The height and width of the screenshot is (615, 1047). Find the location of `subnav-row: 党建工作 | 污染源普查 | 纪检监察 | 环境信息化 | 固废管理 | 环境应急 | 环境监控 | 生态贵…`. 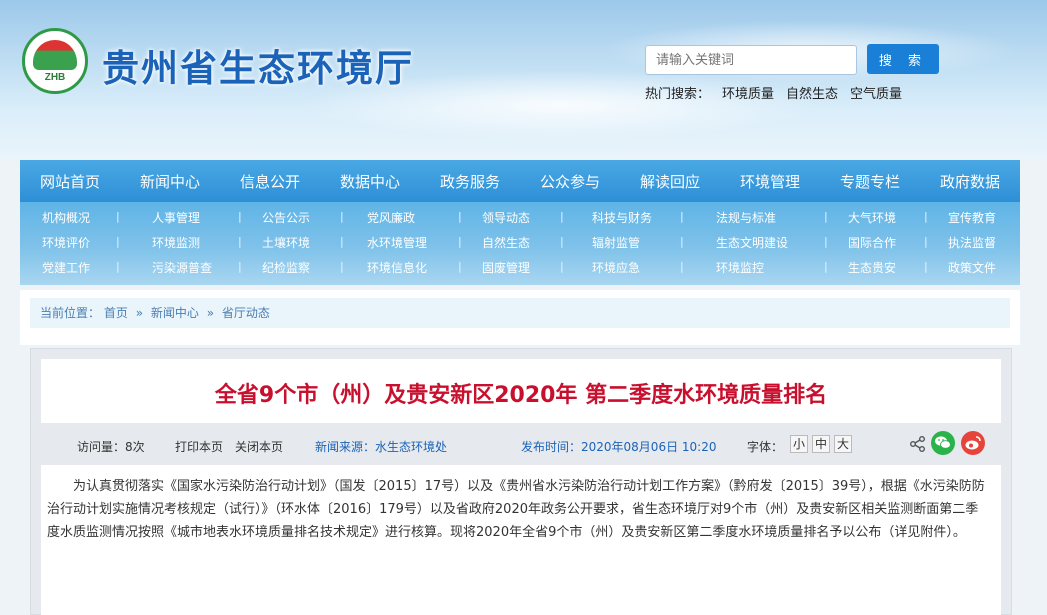

subnav-row: 党建工作 | 污染源普查 | 纪检监察 | 环境信息化 | 固废管理 | 环境应急 | 环境监控 | 生态贵… is located at coordinates (520, 266).